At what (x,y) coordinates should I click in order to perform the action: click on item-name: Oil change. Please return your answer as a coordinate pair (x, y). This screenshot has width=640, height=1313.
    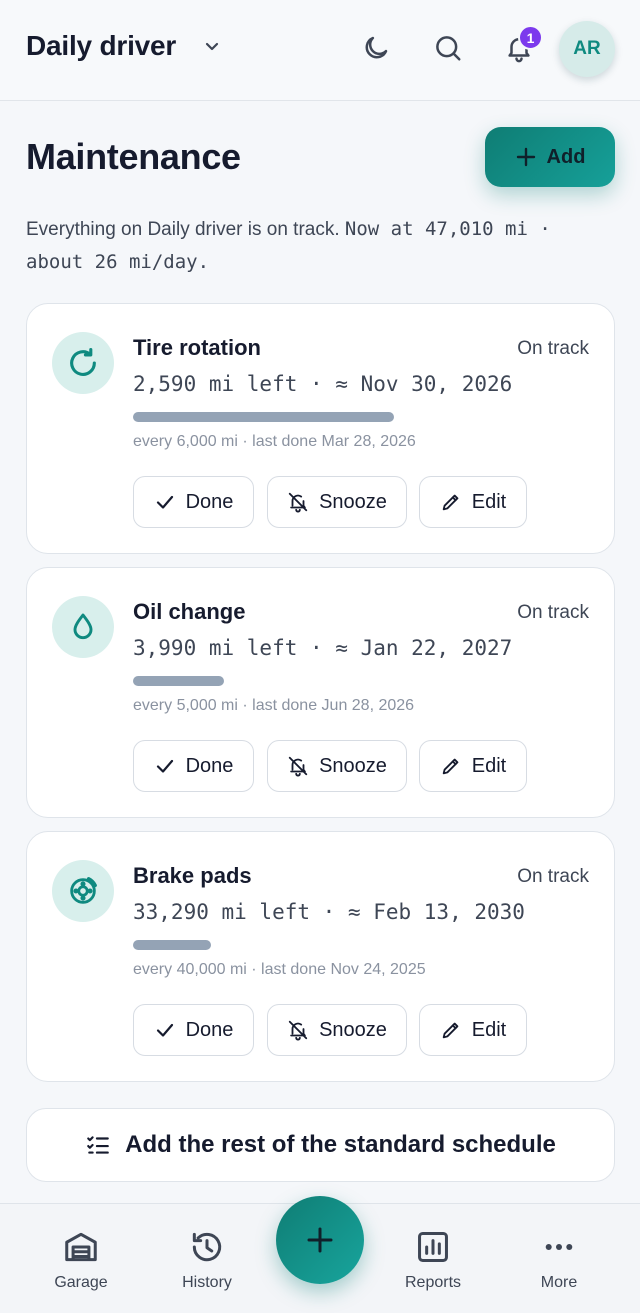
    Looking at the image, I should click on (189, 611).